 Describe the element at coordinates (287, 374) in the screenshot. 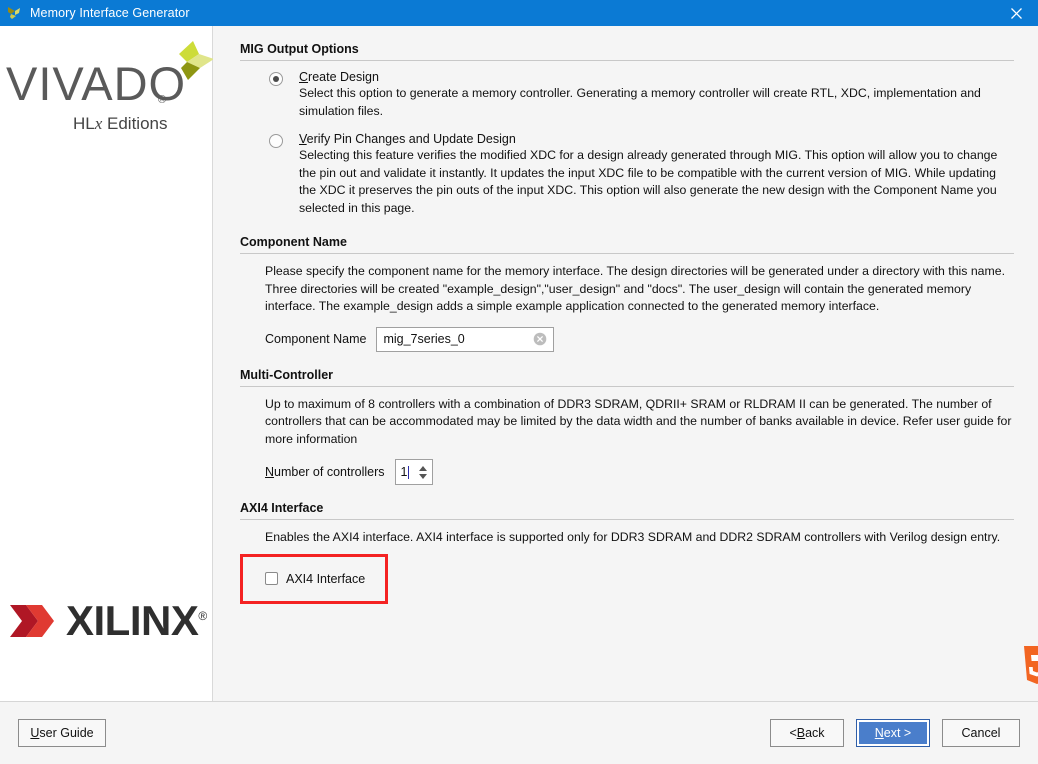

I see `section-title-multi-controller: Multi-Controller` at that location.